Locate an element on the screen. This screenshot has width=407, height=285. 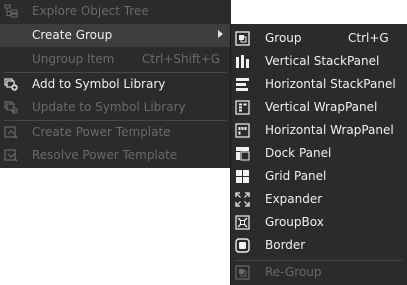
submenu-item-dock-panel: Dock Panel is located at coordinates (319, 153).